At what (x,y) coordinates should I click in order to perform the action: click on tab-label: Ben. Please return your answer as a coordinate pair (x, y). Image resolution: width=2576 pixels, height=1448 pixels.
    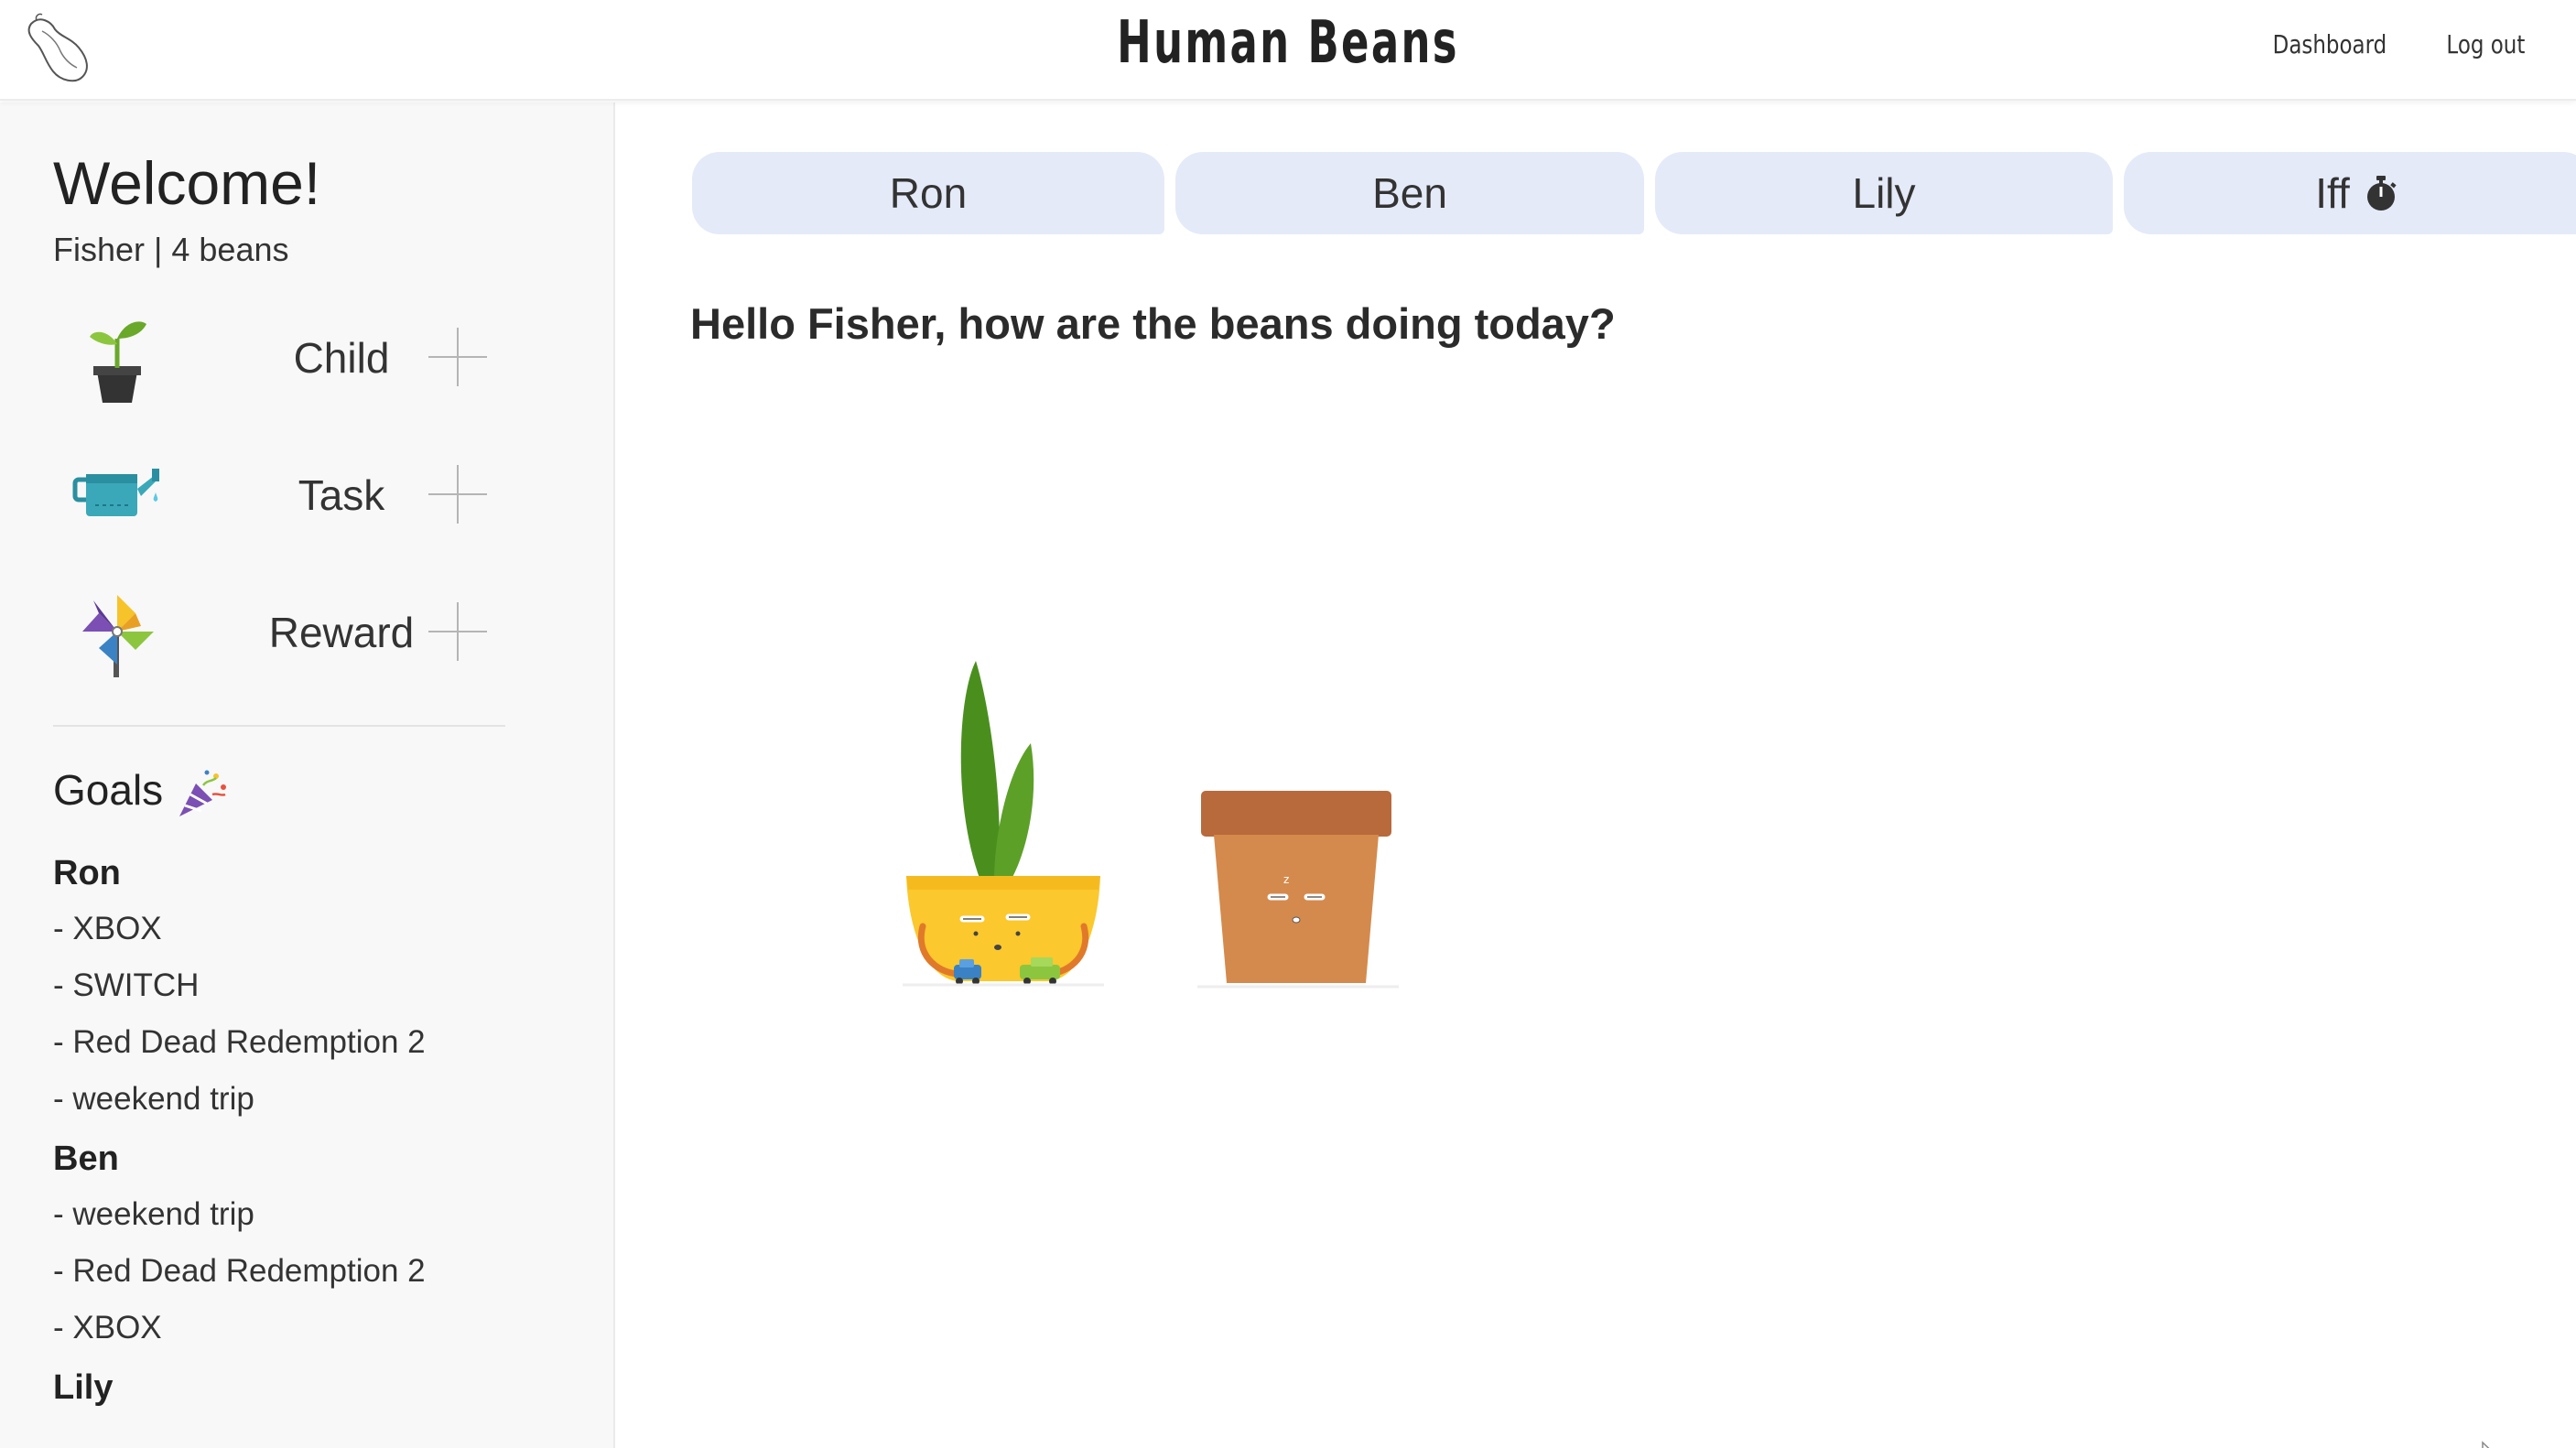
    Looking at the image, I should click on (1410, 193).